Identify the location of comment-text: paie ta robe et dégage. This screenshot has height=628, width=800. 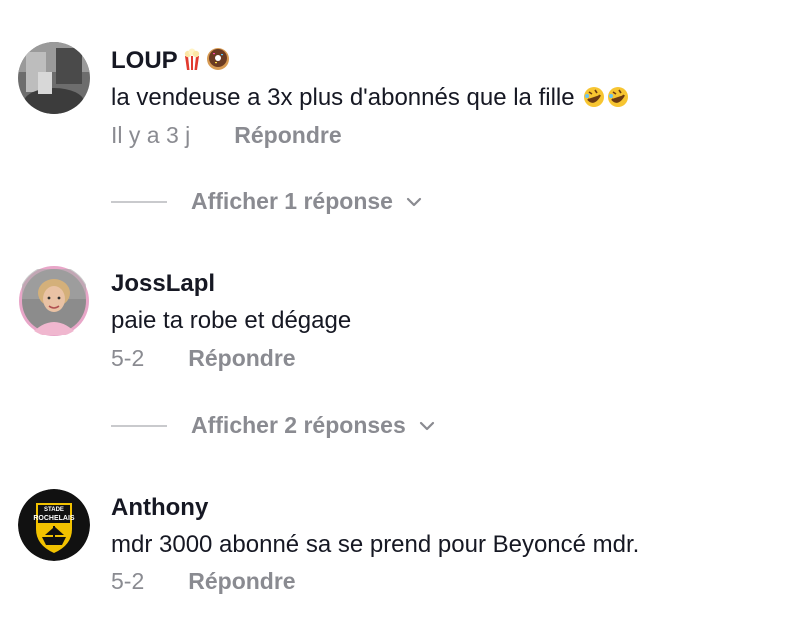
(231, 321).